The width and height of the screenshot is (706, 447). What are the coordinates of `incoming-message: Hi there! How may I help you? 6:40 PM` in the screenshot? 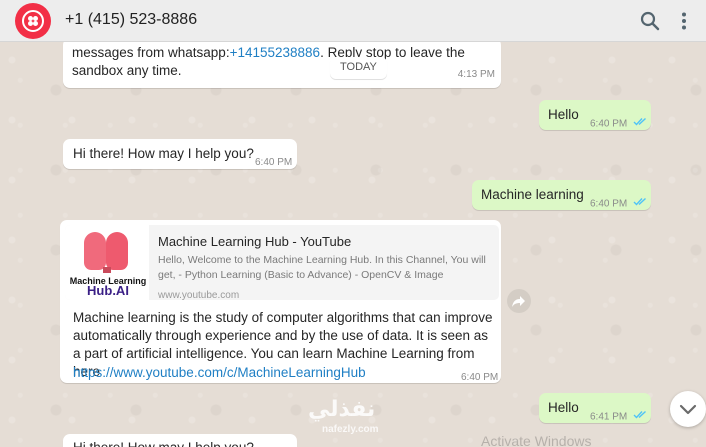 It's located at (180, 154).